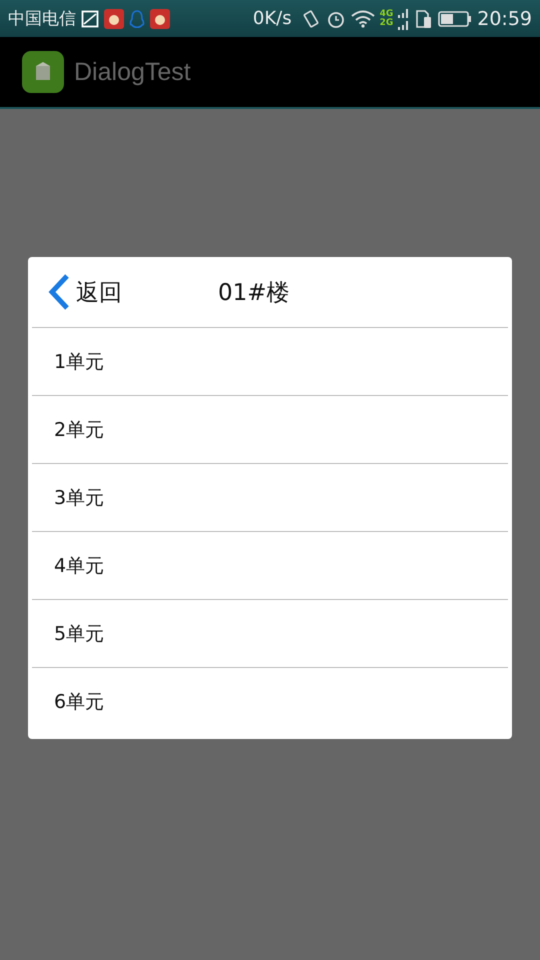 Image resolution: width=540 pixels, height=960 pixels. I want to click on network-speed: 0K/s, so click(272, 18).